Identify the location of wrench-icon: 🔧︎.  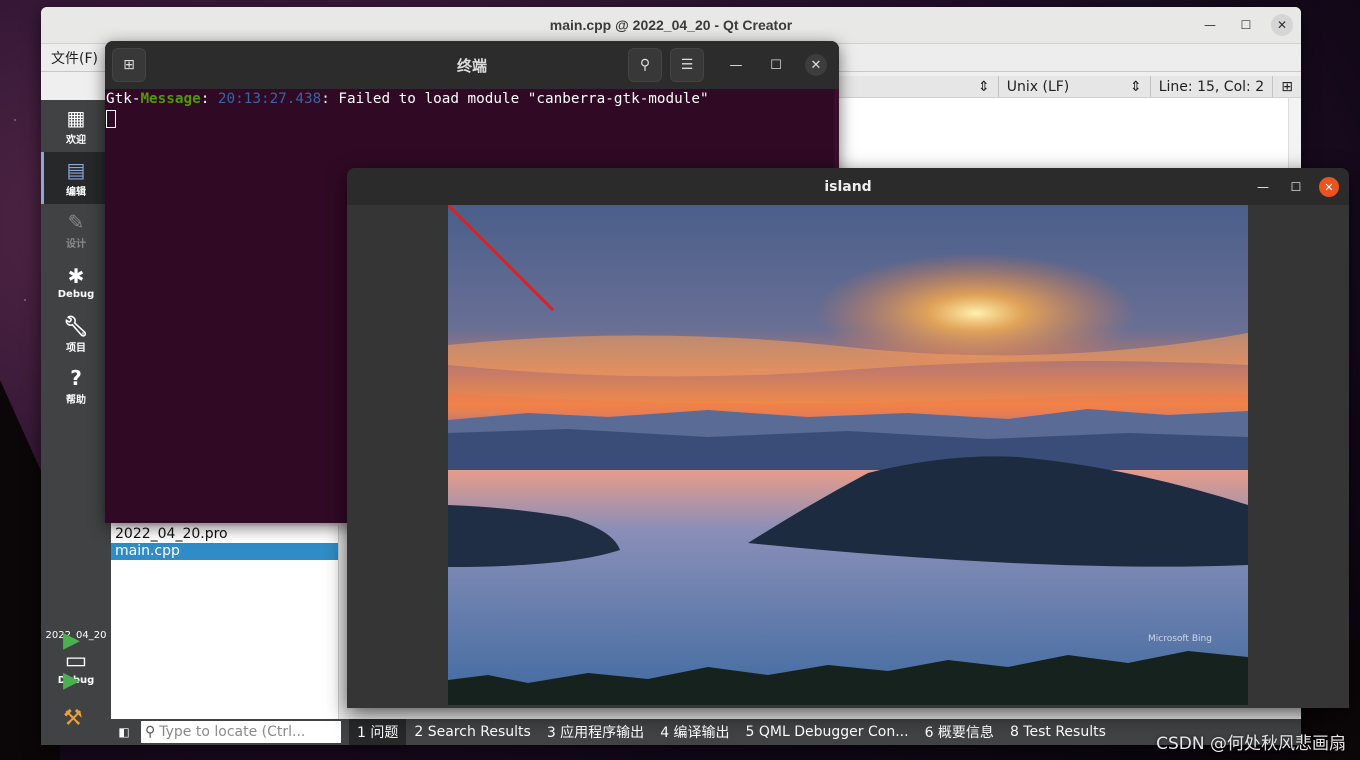
(76, 325).